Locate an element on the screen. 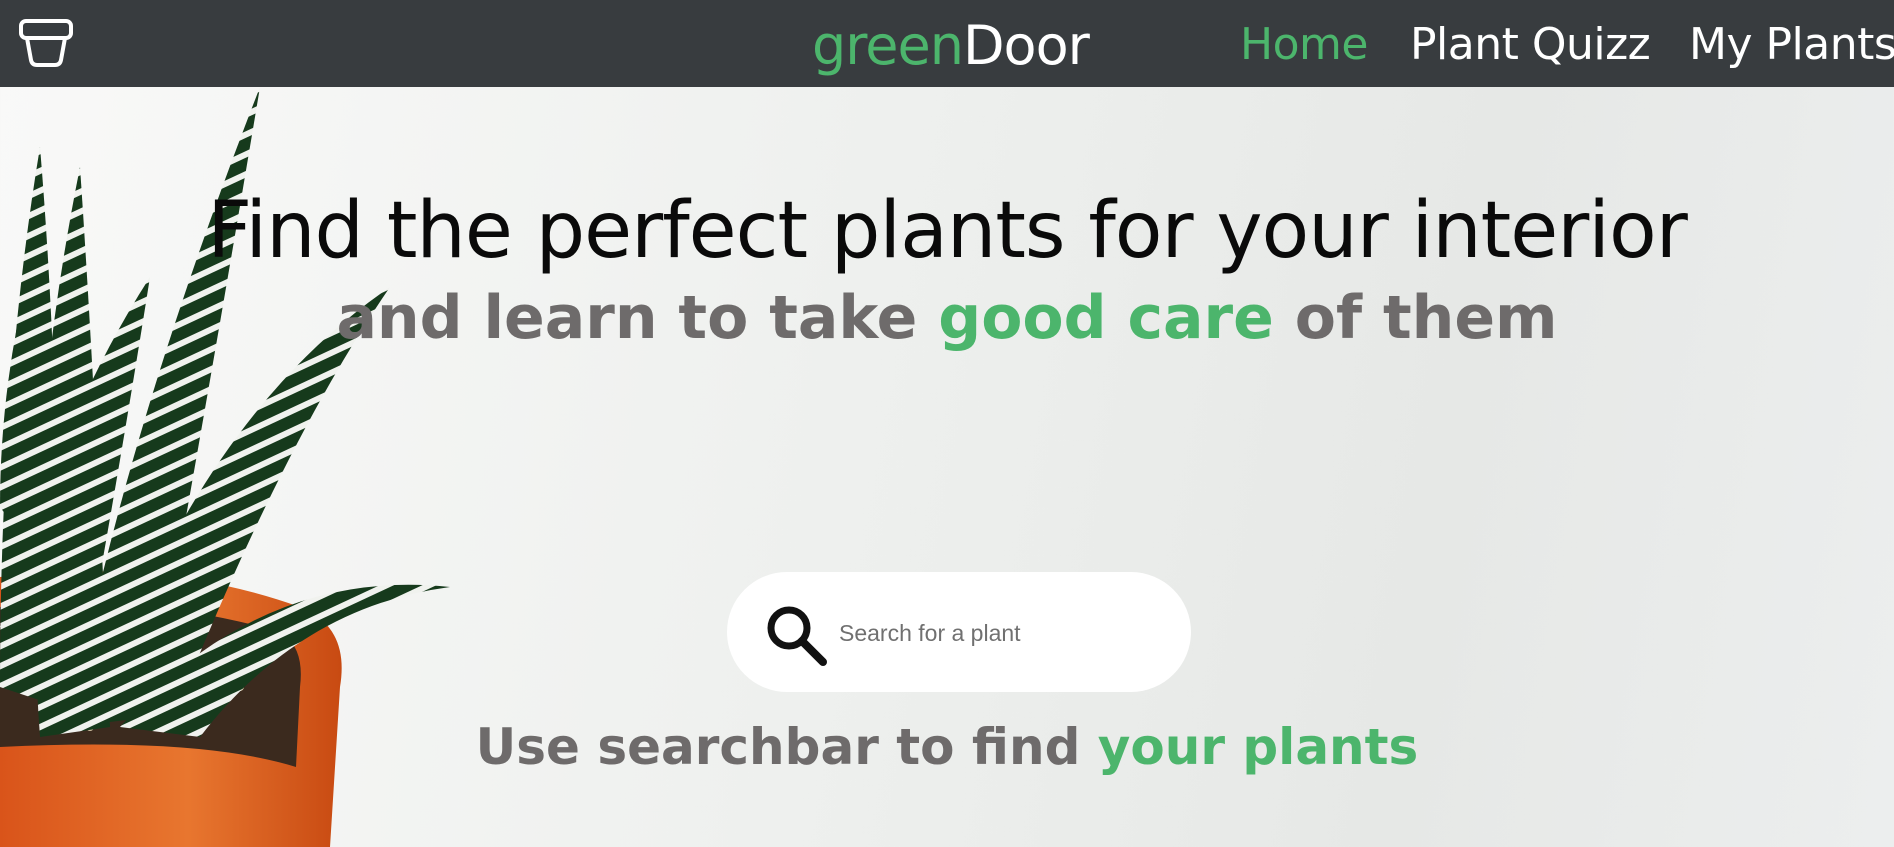  search-hint-pre: Use searchbar to find is located at coordinates (786, 747).